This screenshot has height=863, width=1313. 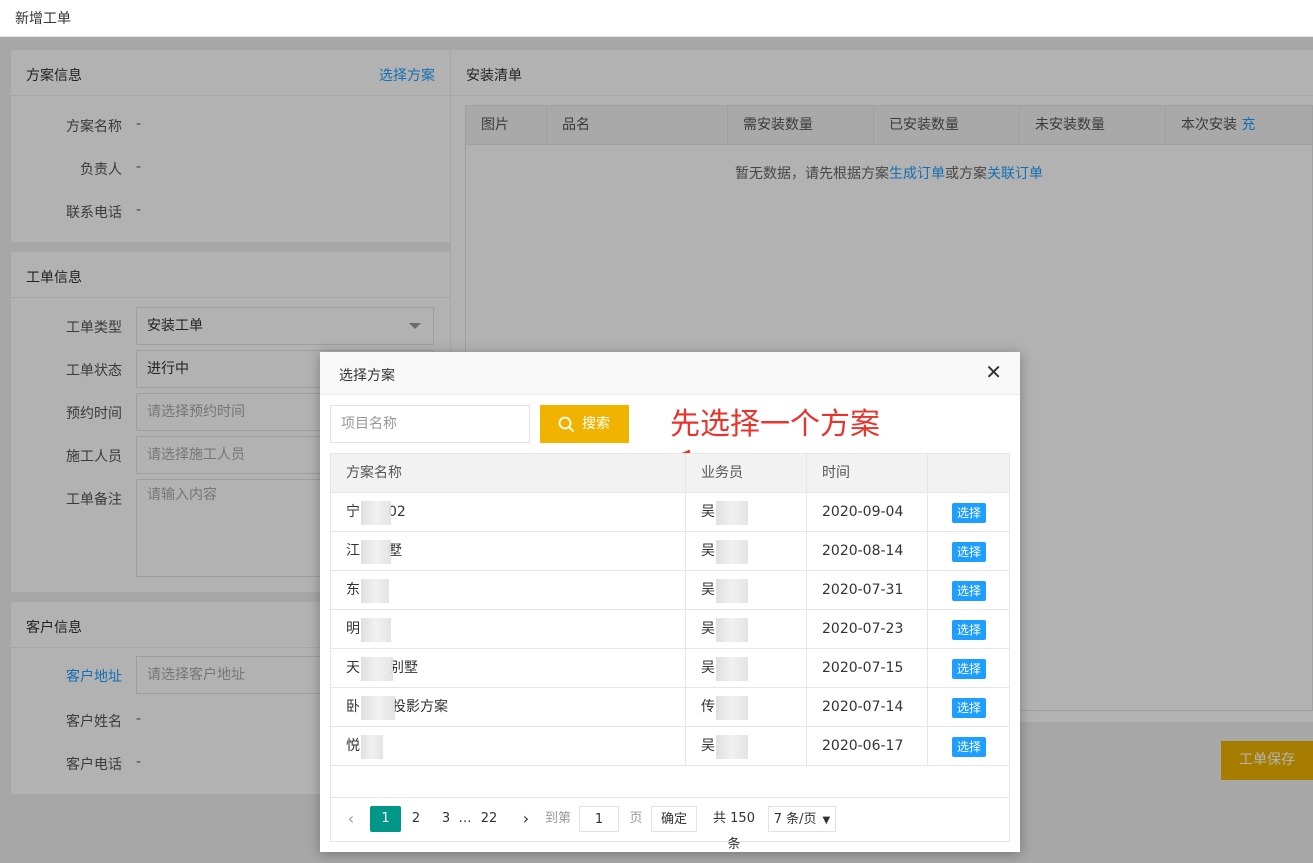 I want to click on plan-name-start: 江, so click(x=353, y=551).